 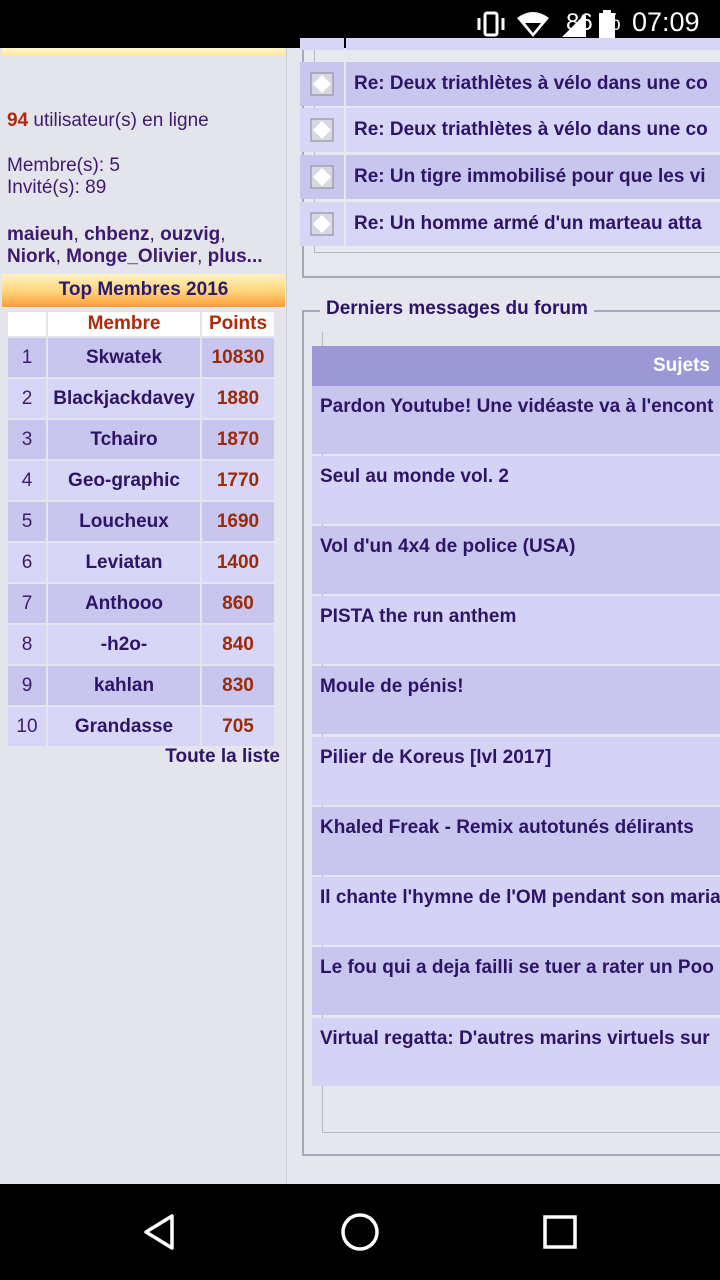 I want to click on table-row: 8 -h2o- 840, so click(x=141, y=644).